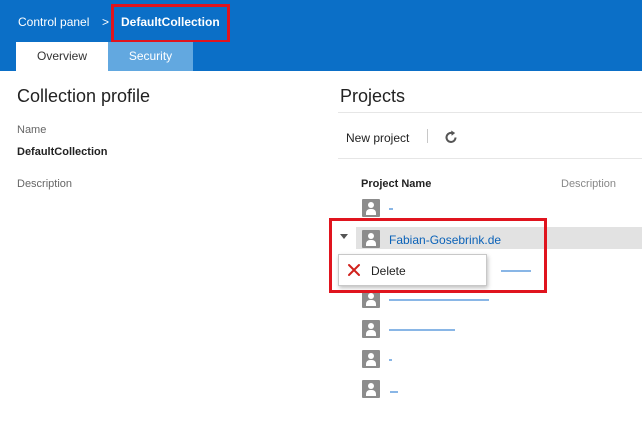 This screenshot has height=423, width=642. What do you see at coordinates (62, 56) in the screenshot?
I see `tab-overview: Overview` at bounding box center [62, 56].